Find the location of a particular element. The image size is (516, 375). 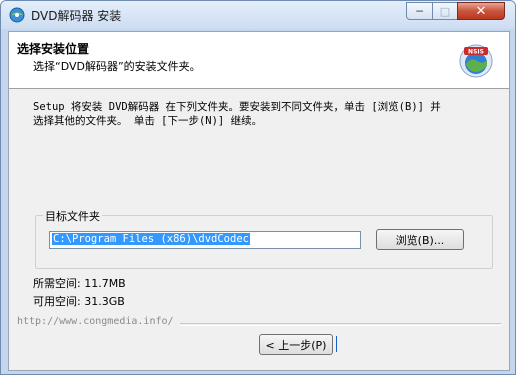

instructions-line-2: 选择其他的文件夹。 单击 [下一步(N)] 继续。 is located at coordinates (148, 121).